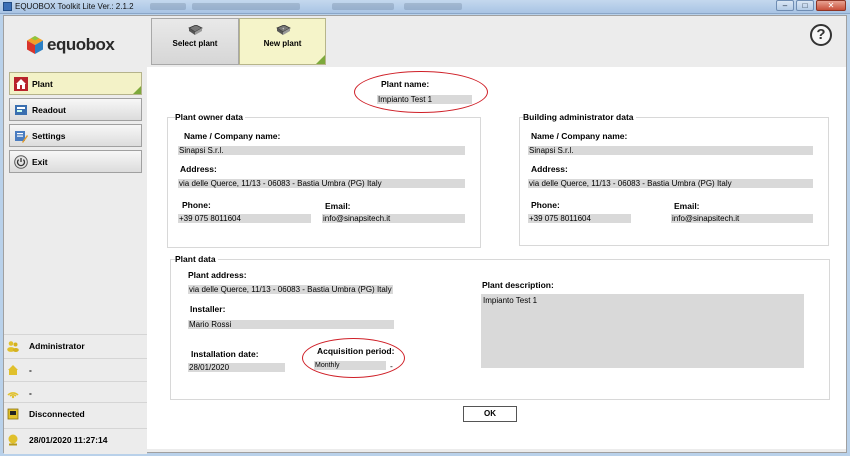 The height and width of the screenshot is (456, 850). I want to click on new-plant-button: + New plant, so click(282, 41).